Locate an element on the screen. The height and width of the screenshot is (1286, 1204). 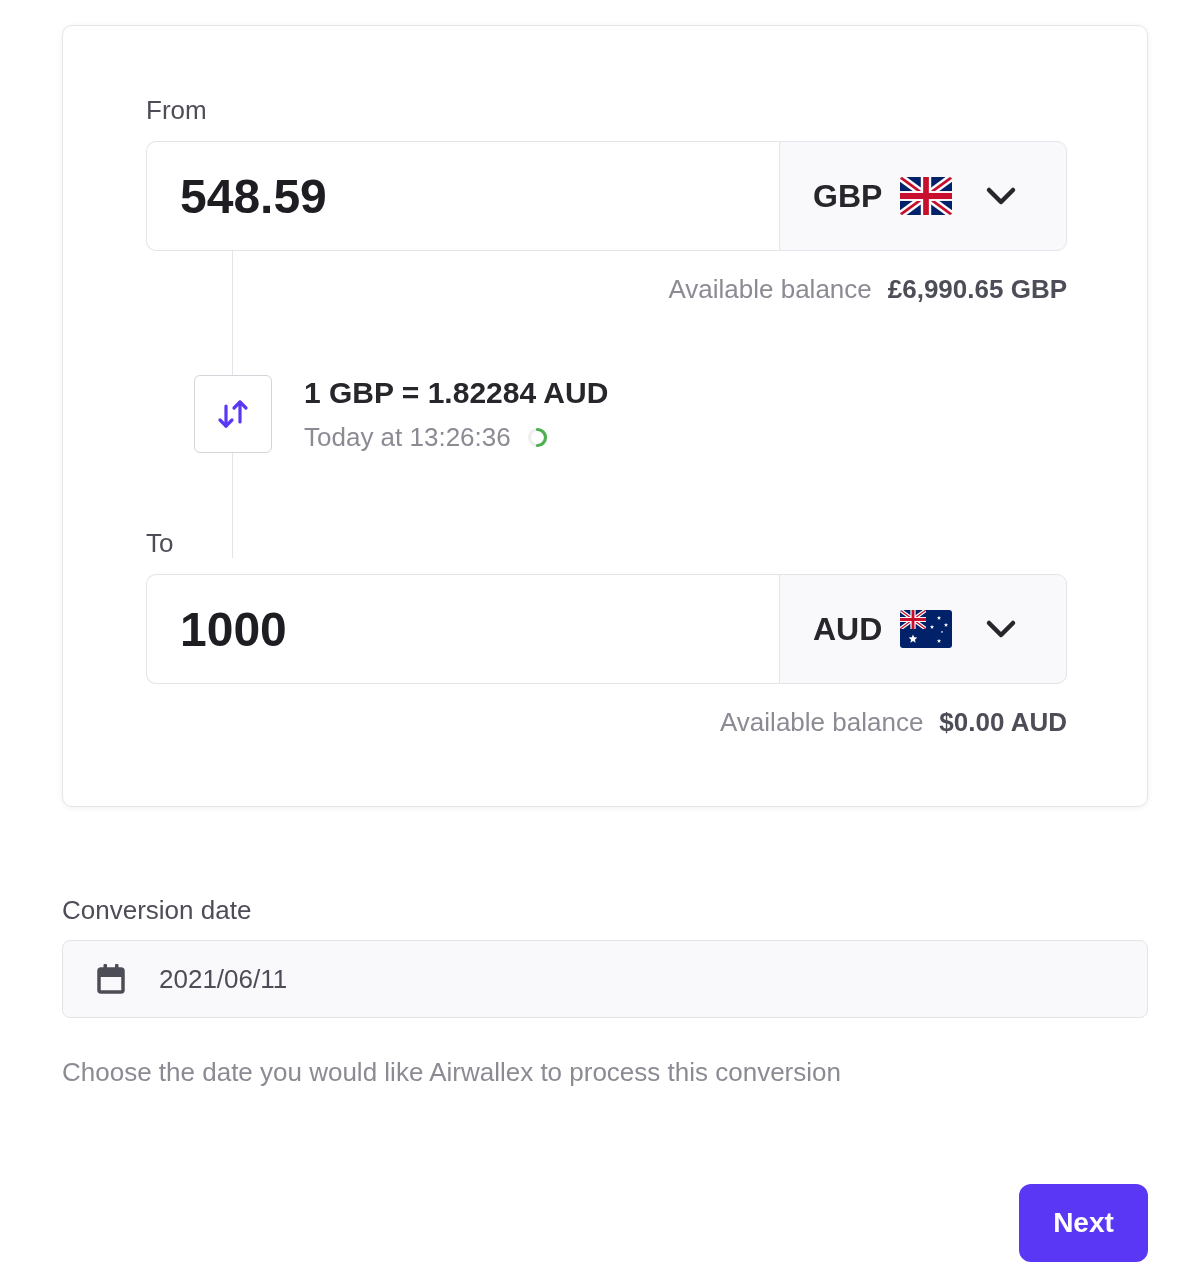
help-text: Choose the date you would like Airwallex to process this conversion is located at coordinates (452, 1072).